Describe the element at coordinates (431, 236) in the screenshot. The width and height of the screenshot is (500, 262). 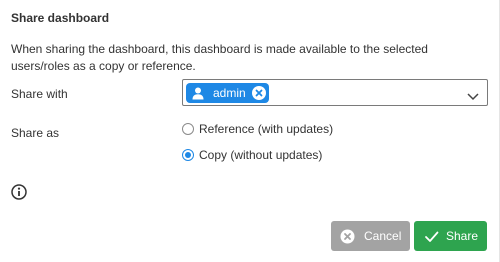
I see `check-icon` at that location.